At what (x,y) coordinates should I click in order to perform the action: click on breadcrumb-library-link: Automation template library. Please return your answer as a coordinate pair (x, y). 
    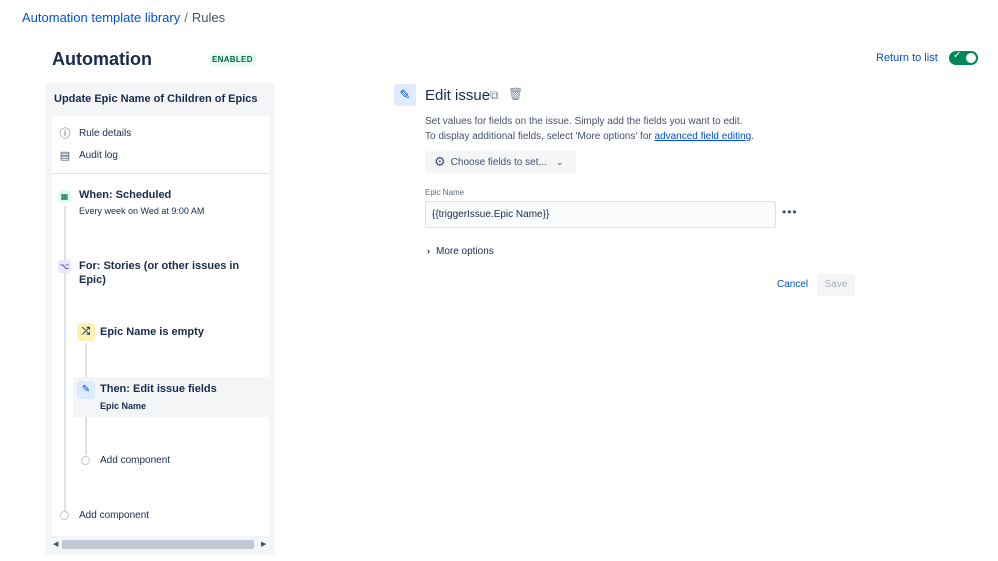
    Looking at the image, I should click on (101, 17).